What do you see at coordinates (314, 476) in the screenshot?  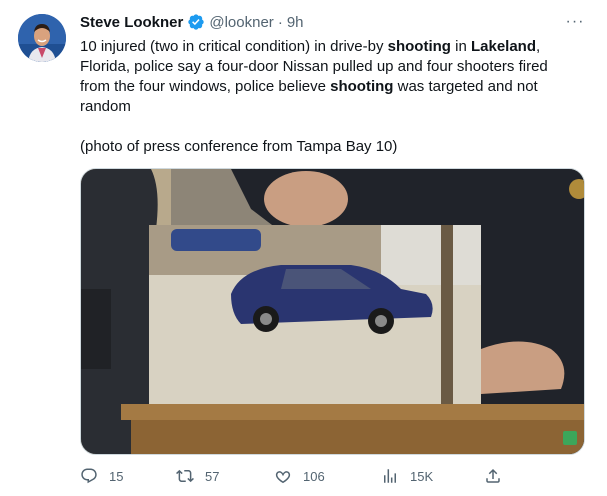 I see `like-count: 106` at bounding box center [314, 476].